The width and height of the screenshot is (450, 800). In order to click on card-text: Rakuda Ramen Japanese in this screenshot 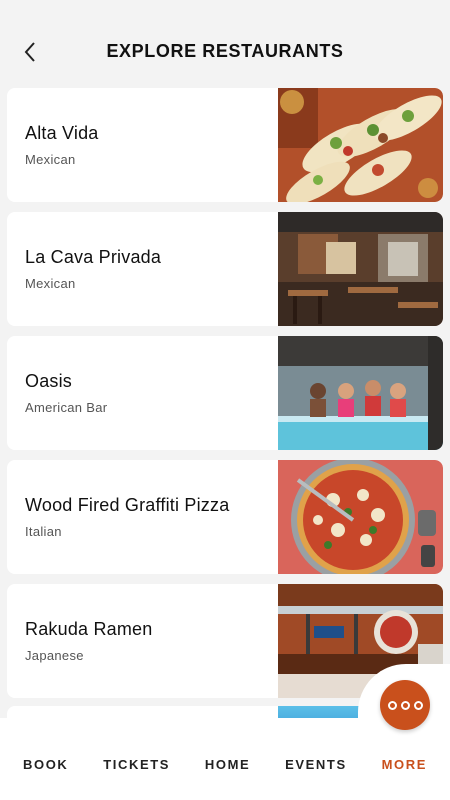, I will do `click(142, 641)`.